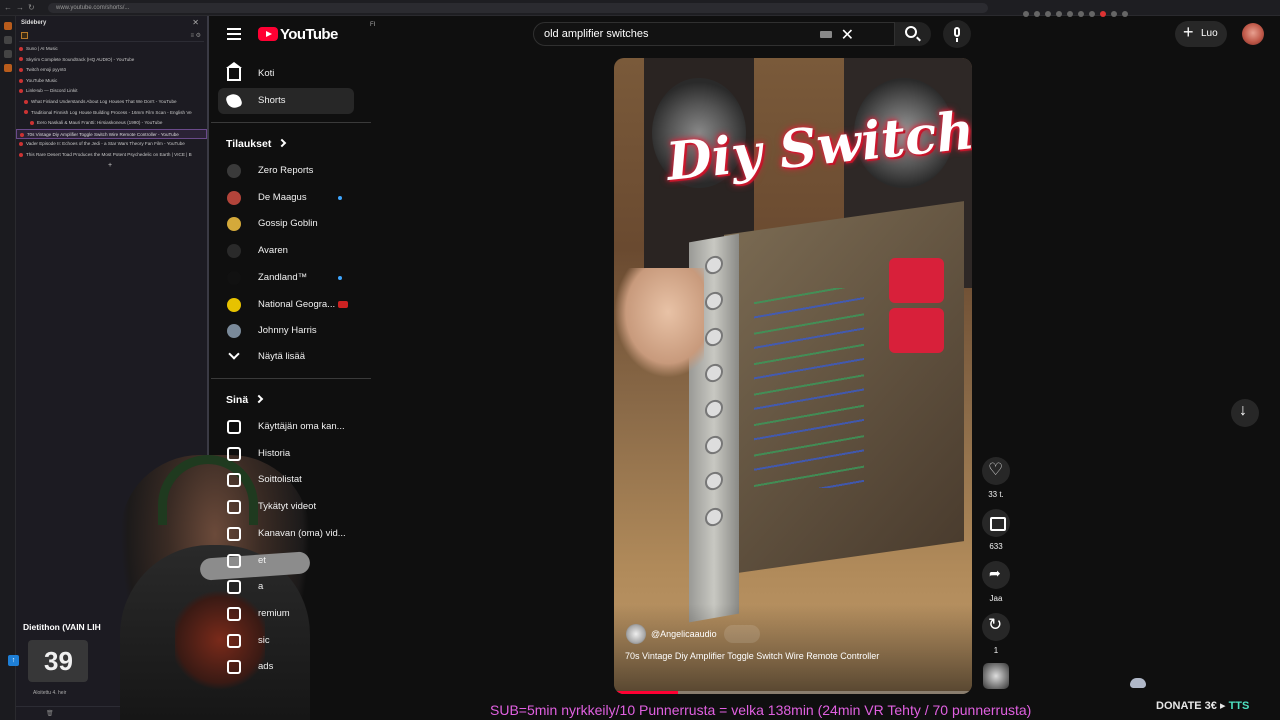 This screenshot has width=1280, height=720. I want to click on chevron-down-icon, so click(234, 354).